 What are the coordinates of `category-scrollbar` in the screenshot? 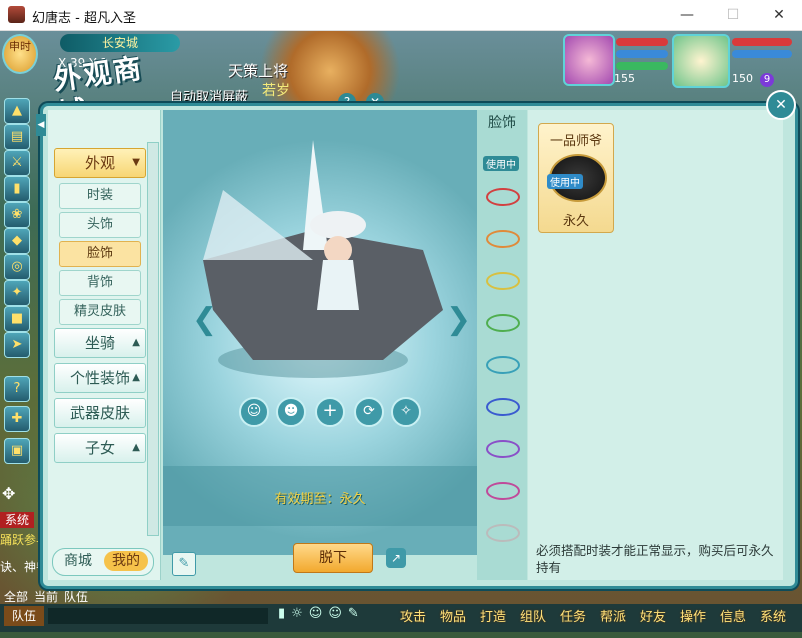 It's located at (153, 339).